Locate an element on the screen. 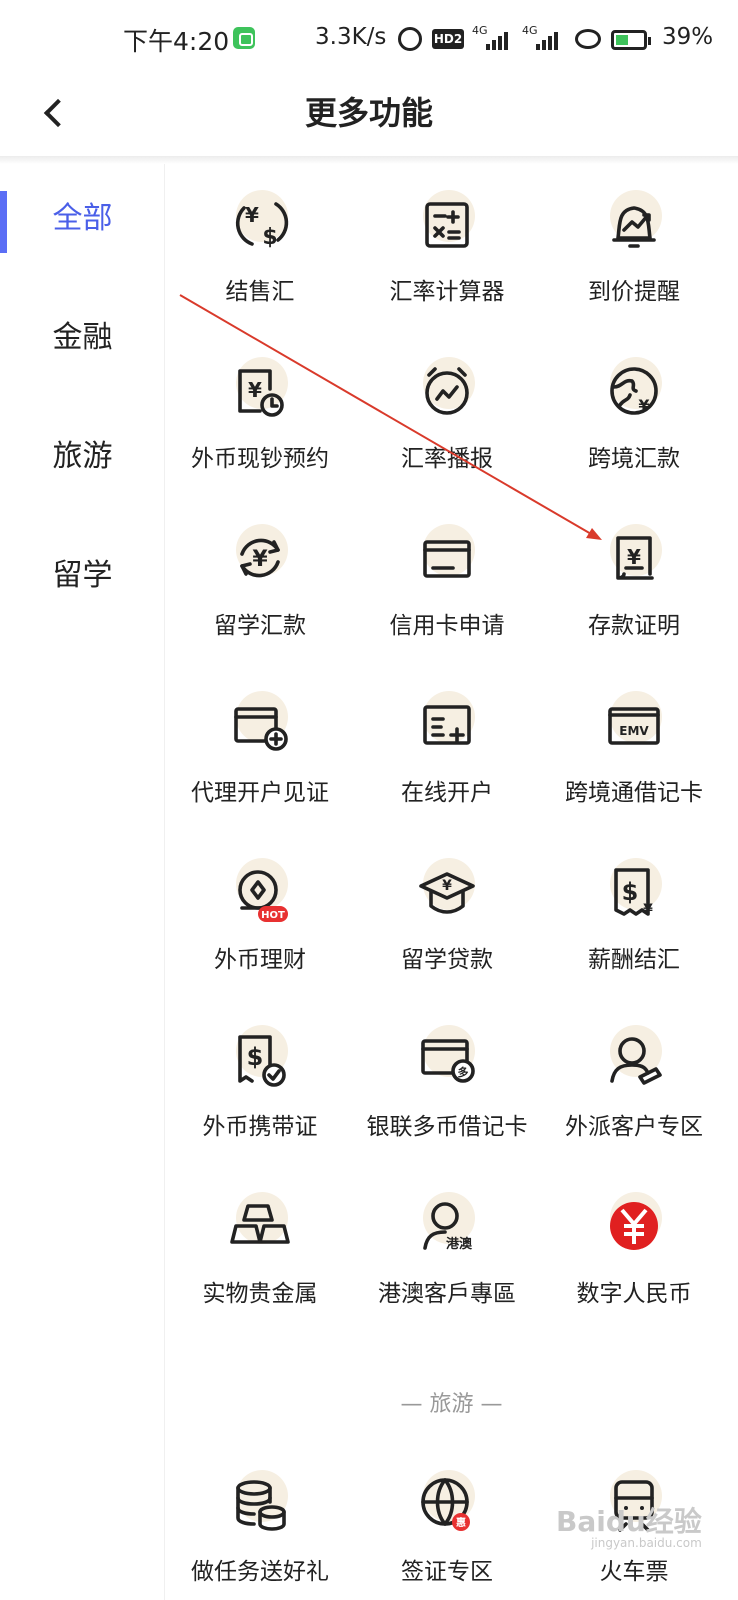  emv-card-icon: EMV is located at coordinates (634, 723).